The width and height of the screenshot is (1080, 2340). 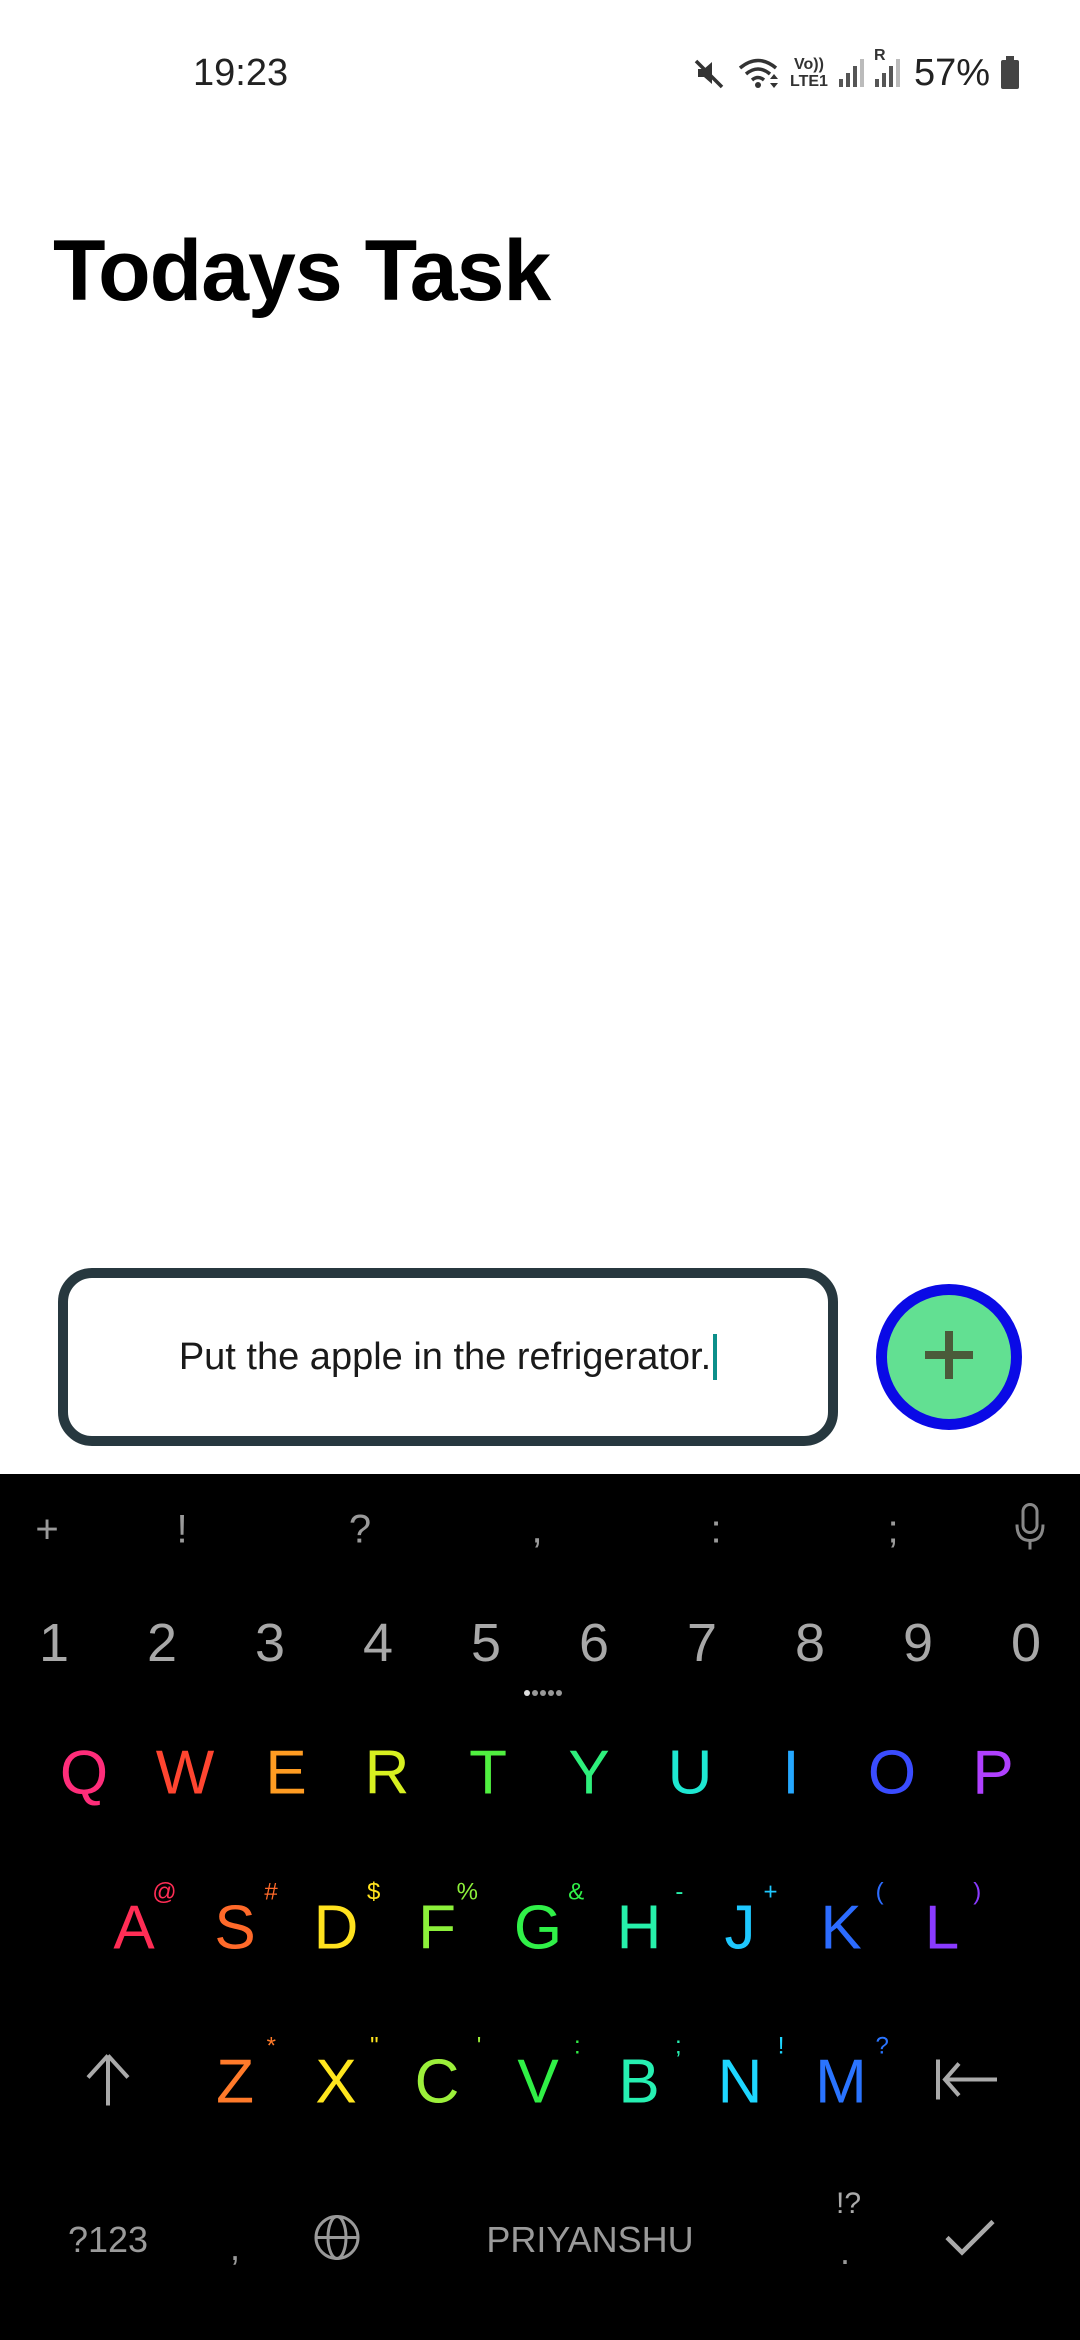 What do you see at coordinates (809, 73) in the screenshot?
I see `volte-indicator: Vo)) LTE1` at bounding box center [809, 73].